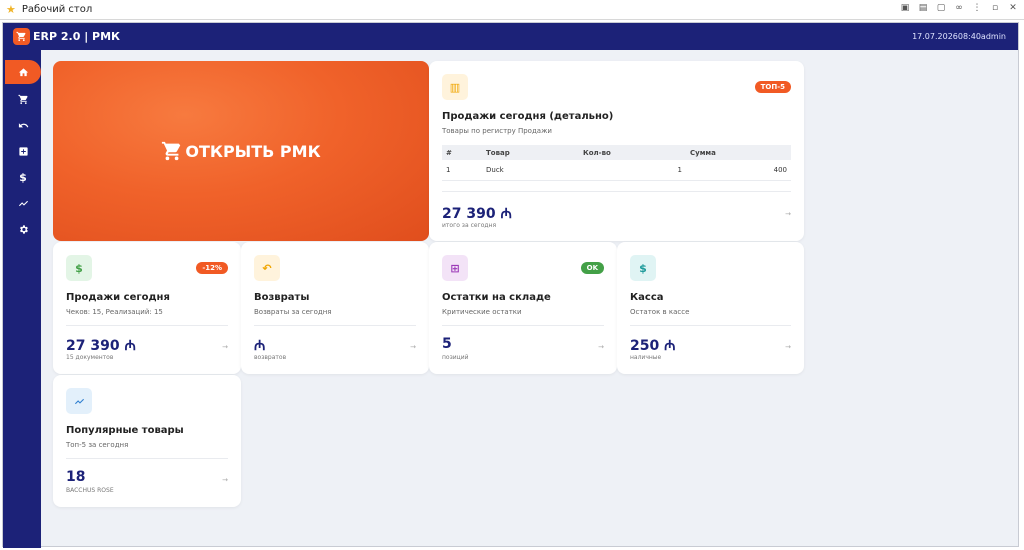  I want to click on open-pos-label: ОТКРЫТЬ РМК, so click(253, 151).